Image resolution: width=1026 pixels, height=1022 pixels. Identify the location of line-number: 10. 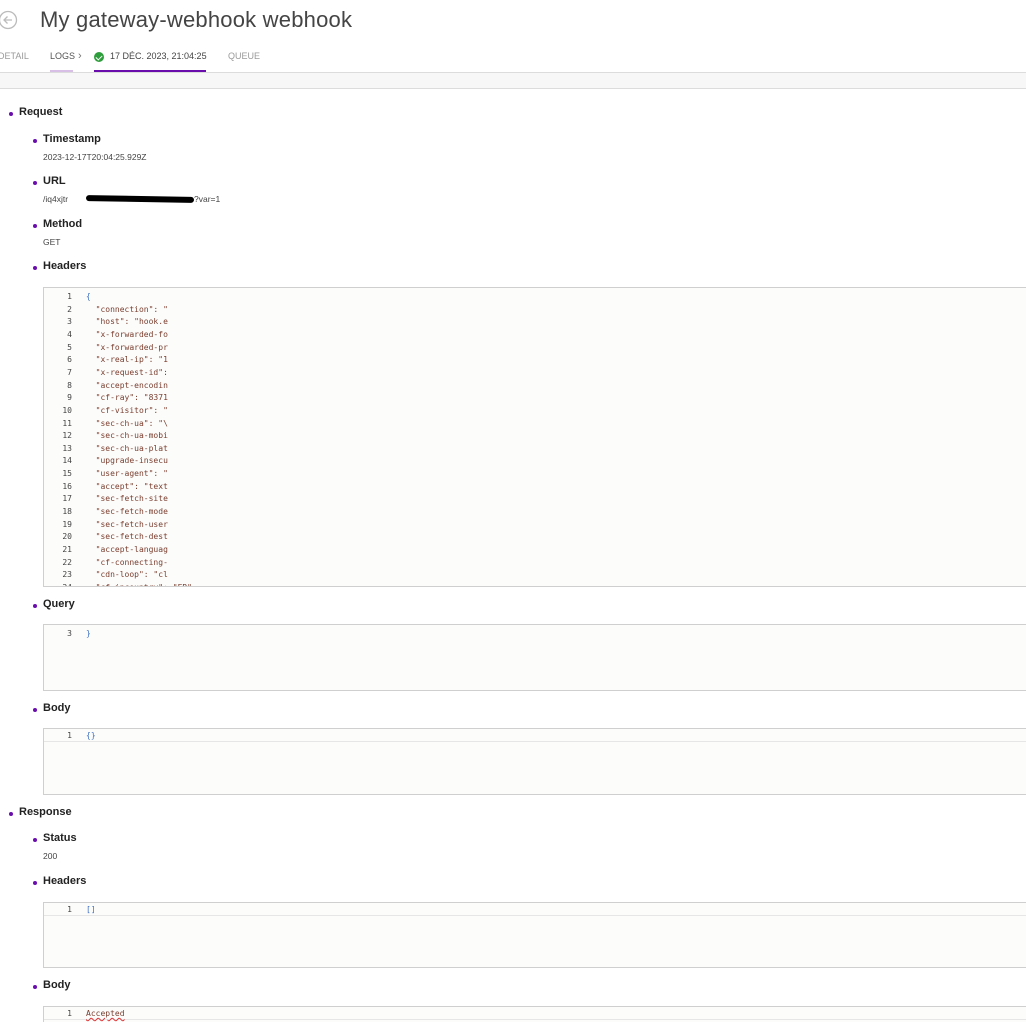
(67, 410).